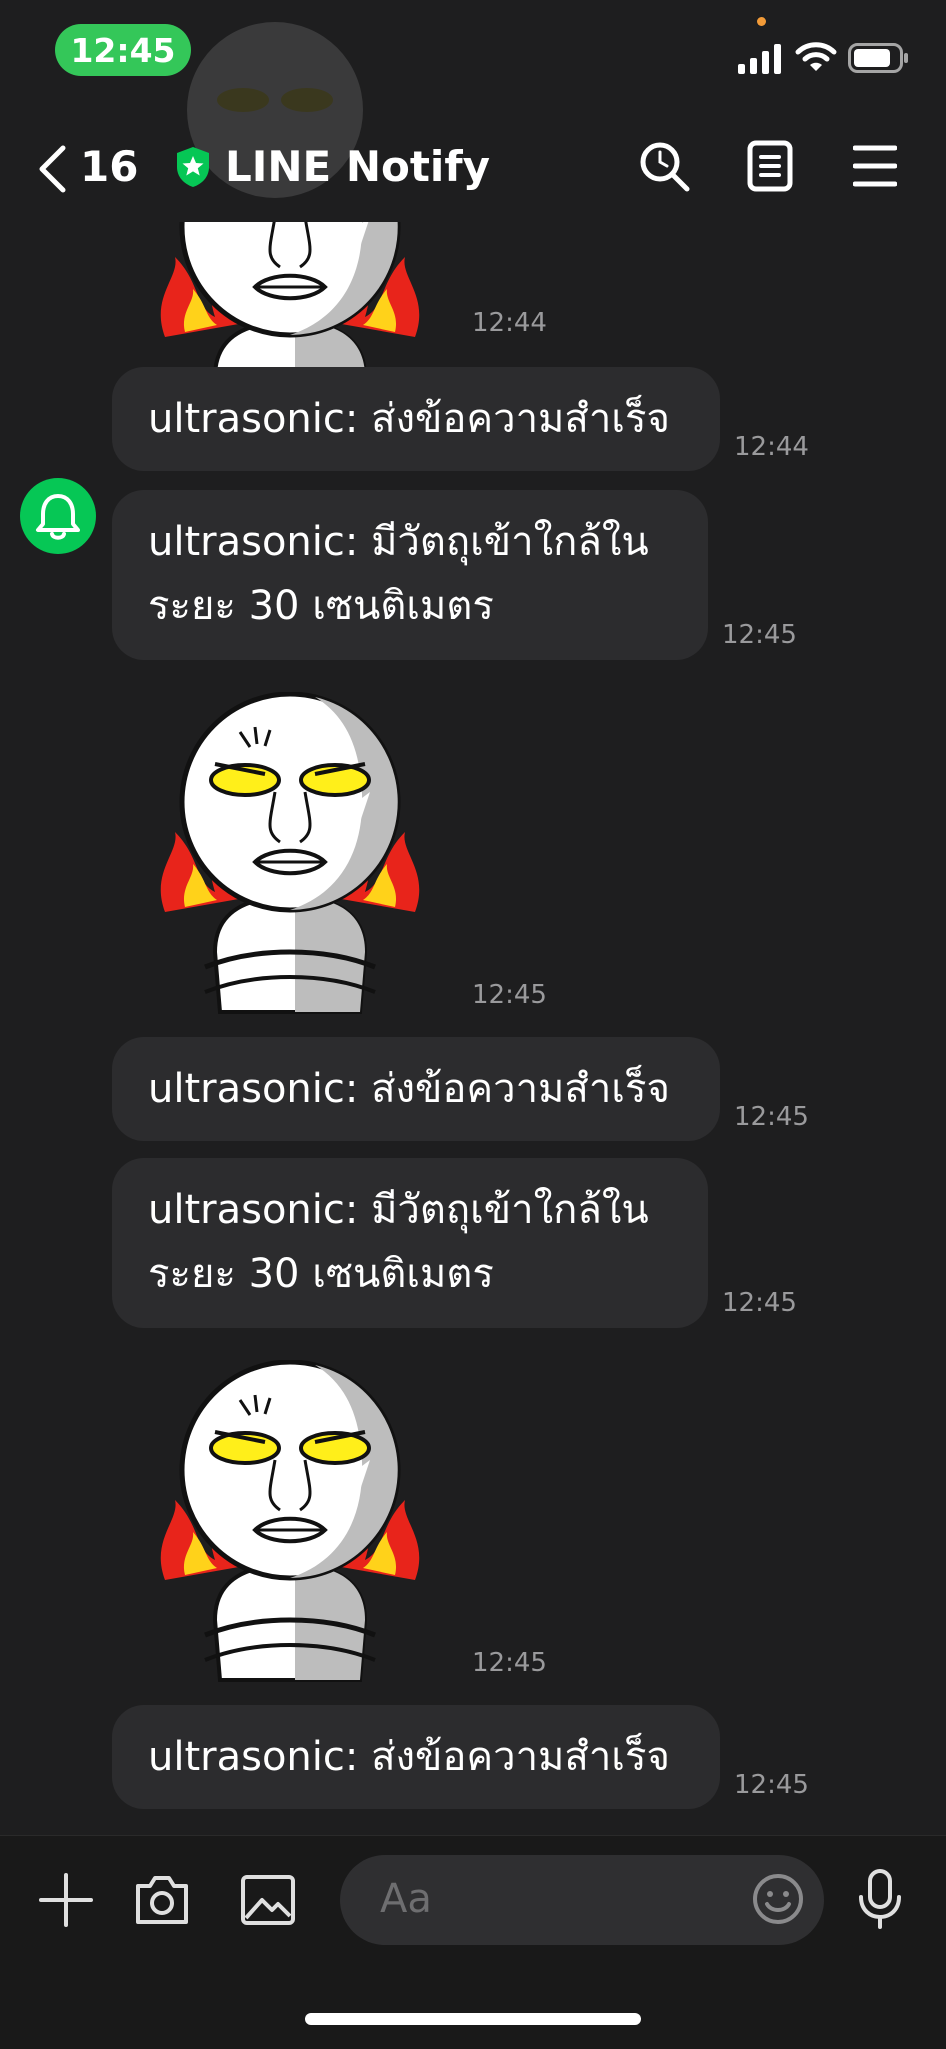 The image size is (946, 2049). Describe the element at coordinates (778, 1899) in the screenshot. I see `emoji-icon` at that location.